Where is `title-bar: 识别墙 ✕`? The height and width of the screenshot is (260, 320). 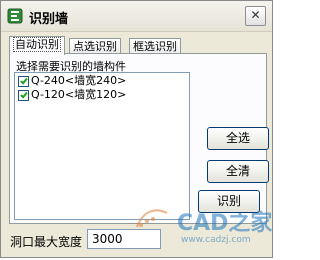 title-bar: 识别墙 ✕ is located at coordinates (136, 16).